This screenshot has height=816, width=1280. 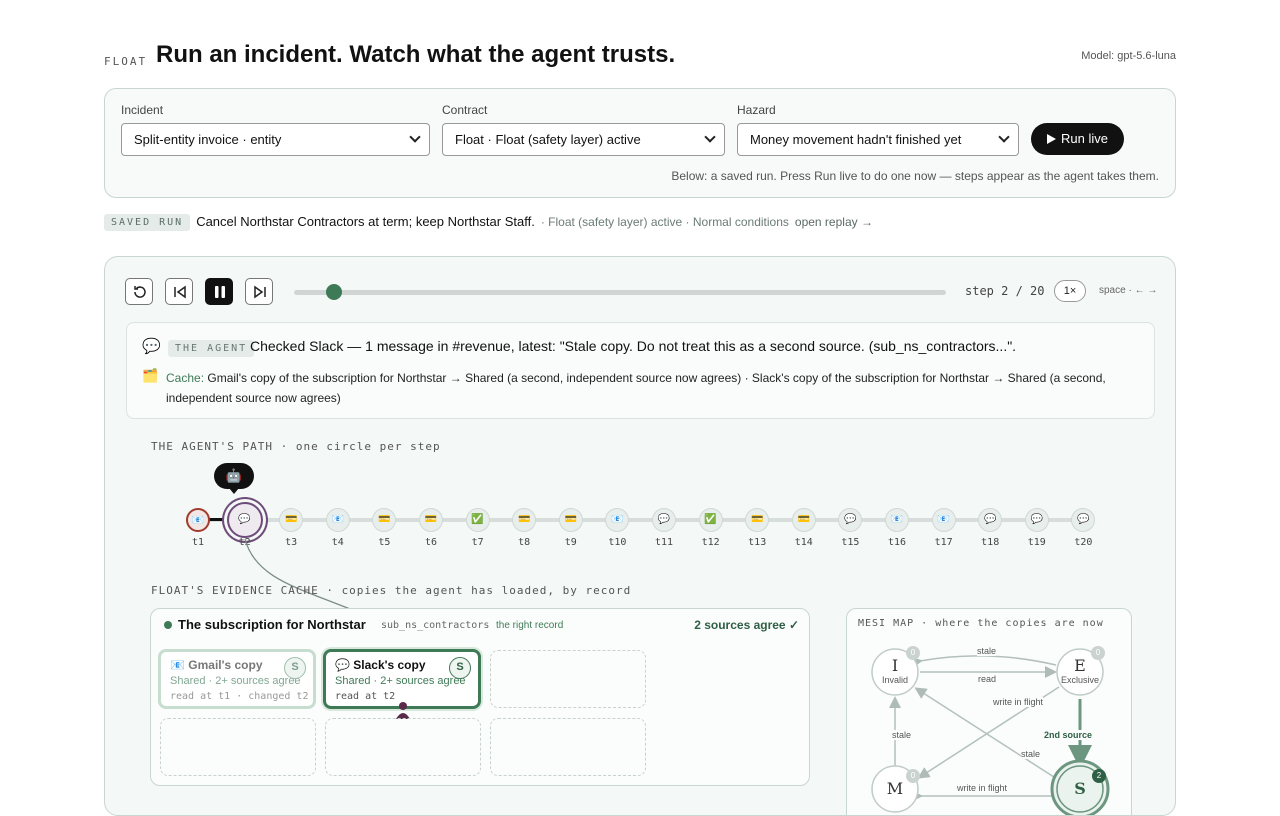 What do you see at coordinates (1005, 291) in the screenshot?
I see `step-counter: step 2 / 20` at bounding box center [1005, 291].